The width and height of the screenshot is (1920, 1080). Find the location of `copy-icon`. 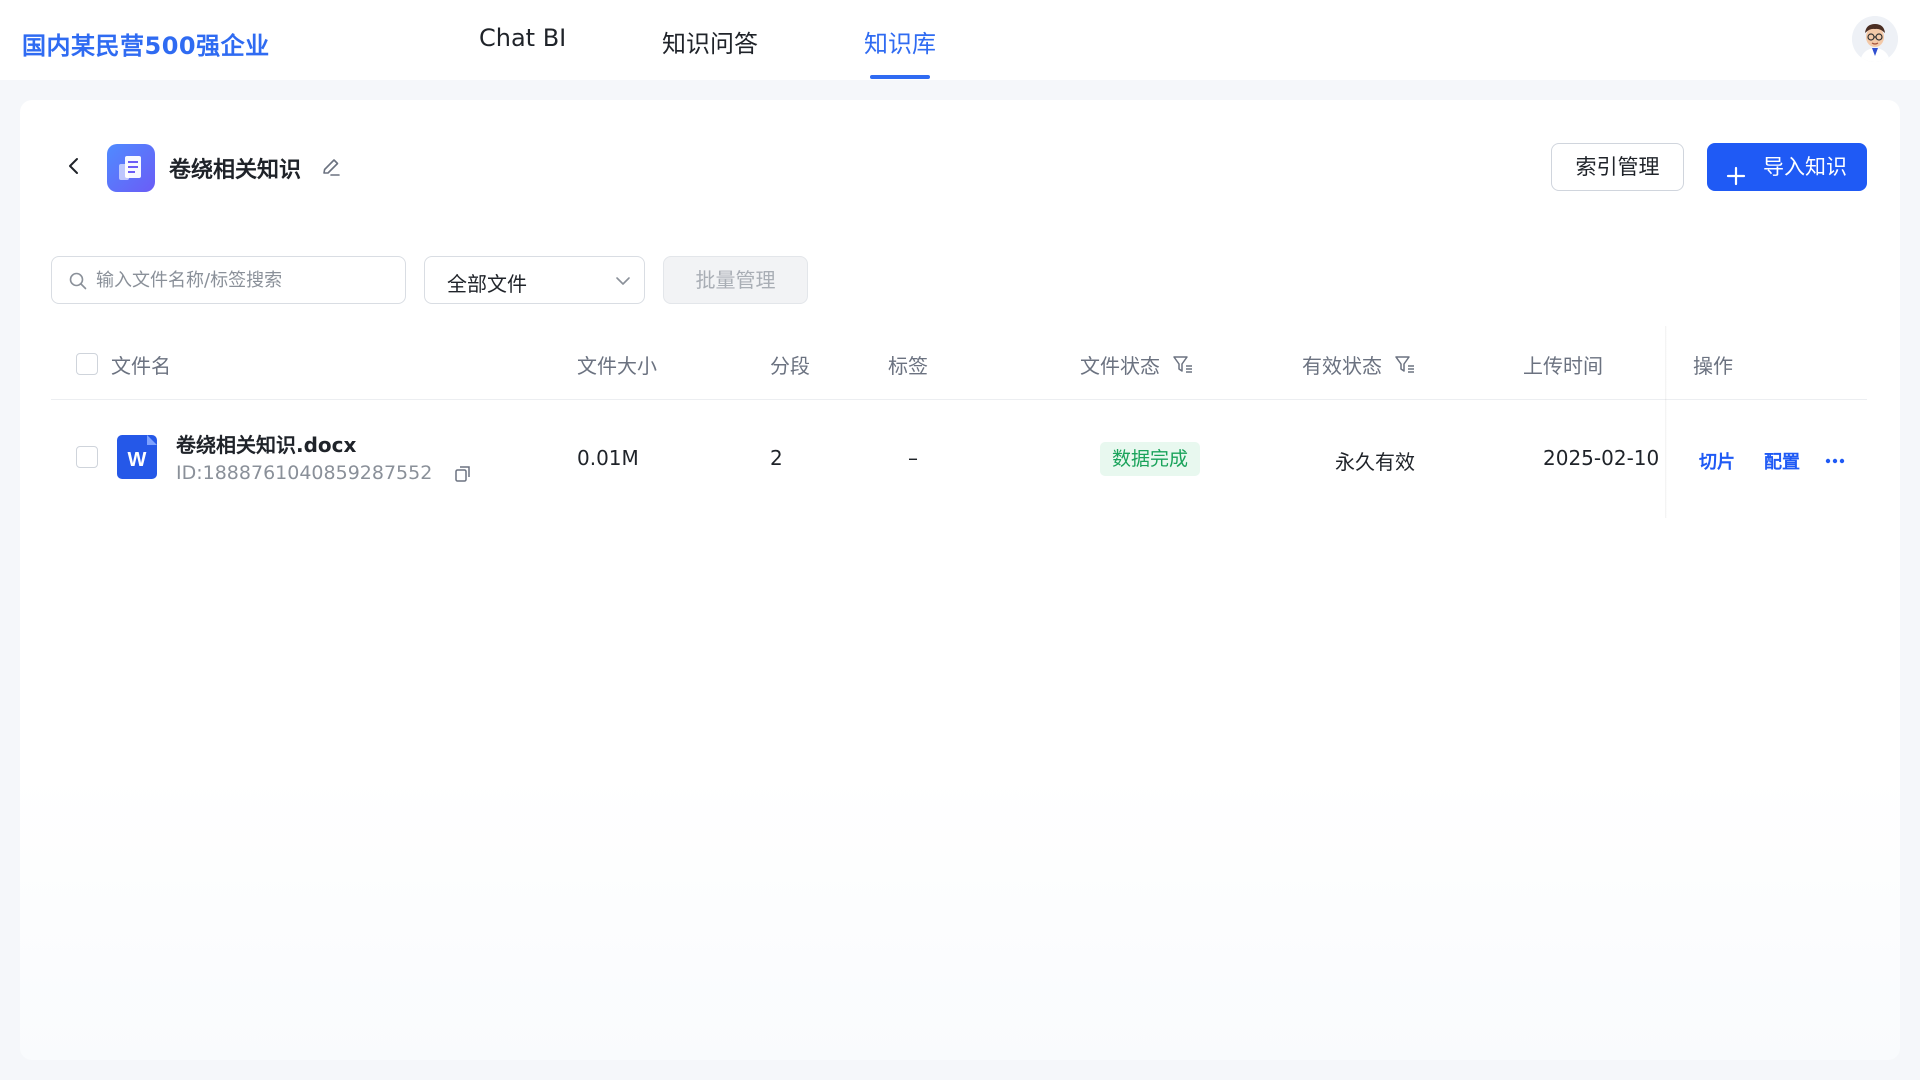

copy-icon is located at coordinates (463, 474).